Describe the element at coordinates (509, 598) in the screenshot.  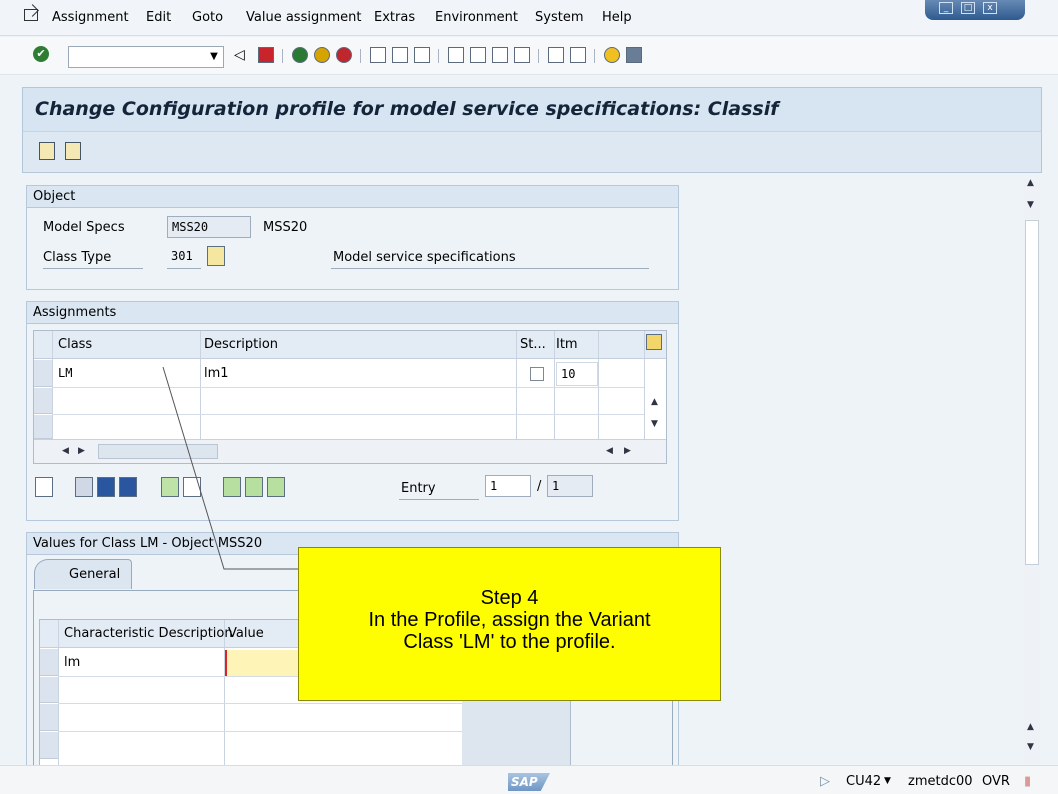
I see `callout-line-1: Step 4` at that location.